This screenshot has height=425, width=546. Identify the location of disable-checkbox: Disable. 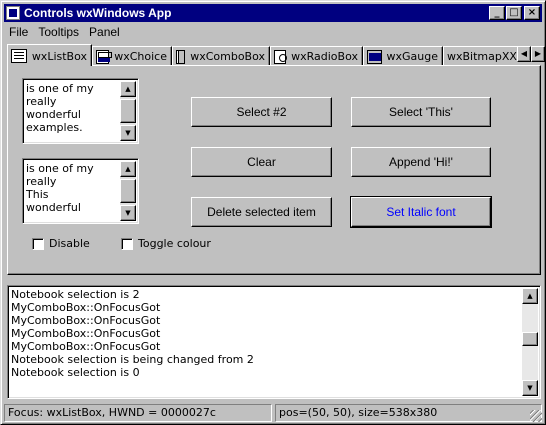
(61, 243).